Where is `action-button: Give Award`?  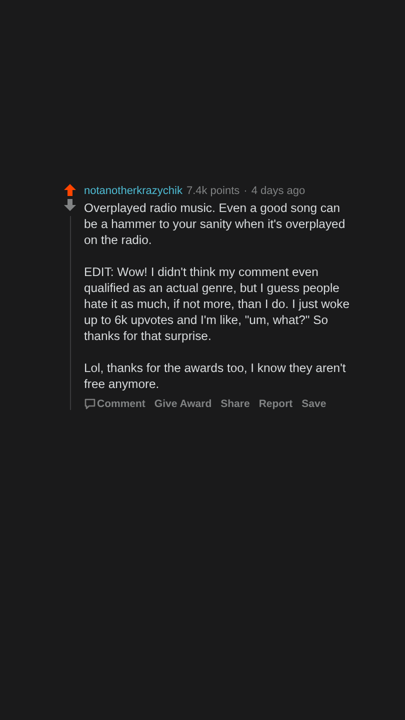
action-button: Give Award is located at coordinates (183, 404).